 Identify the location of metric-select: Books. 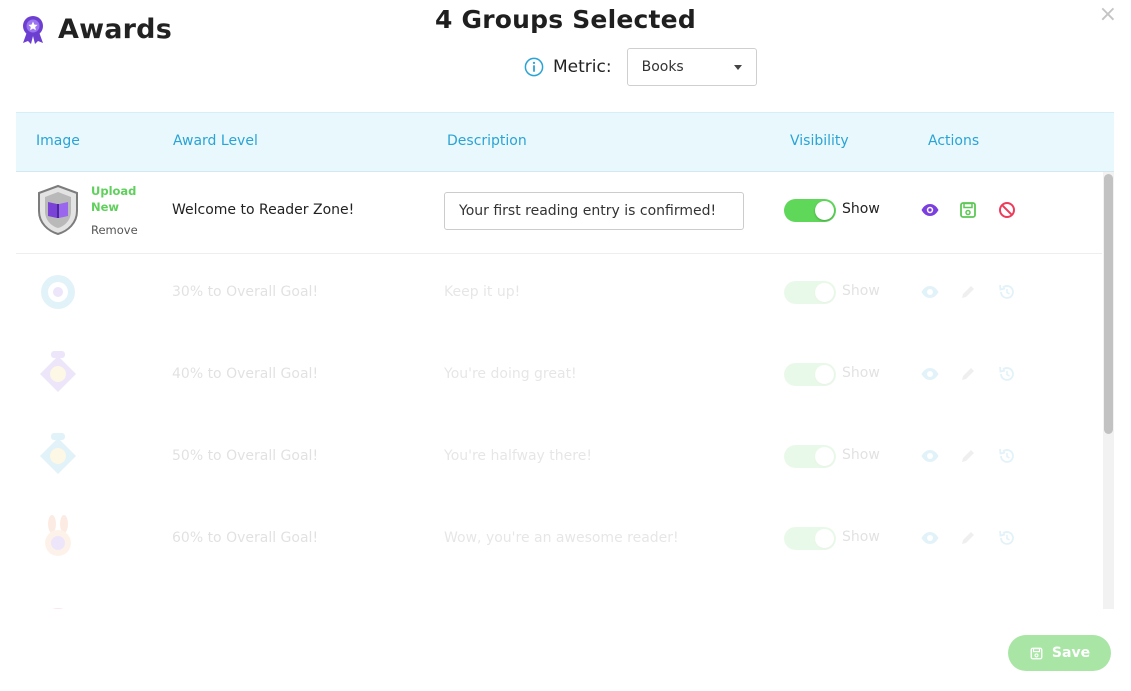
(691, 67).